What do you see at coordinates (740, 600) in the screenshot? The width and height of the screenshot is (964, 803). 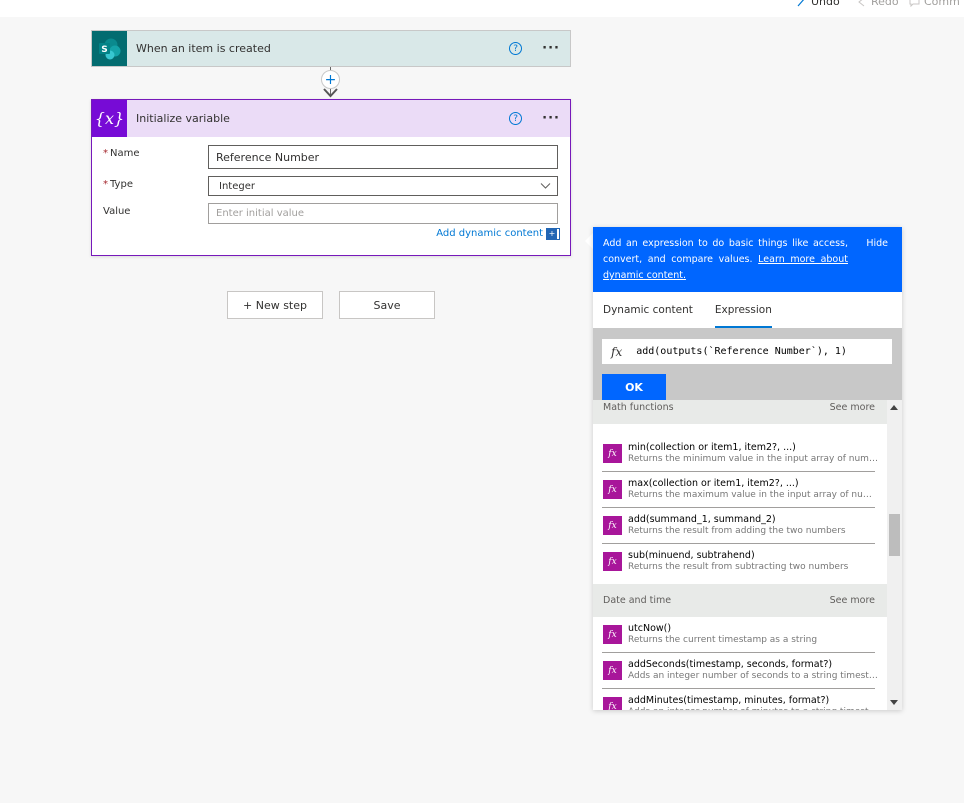 I see `section-header-datetime: Date and time See more` at bounding box center [740, 600].